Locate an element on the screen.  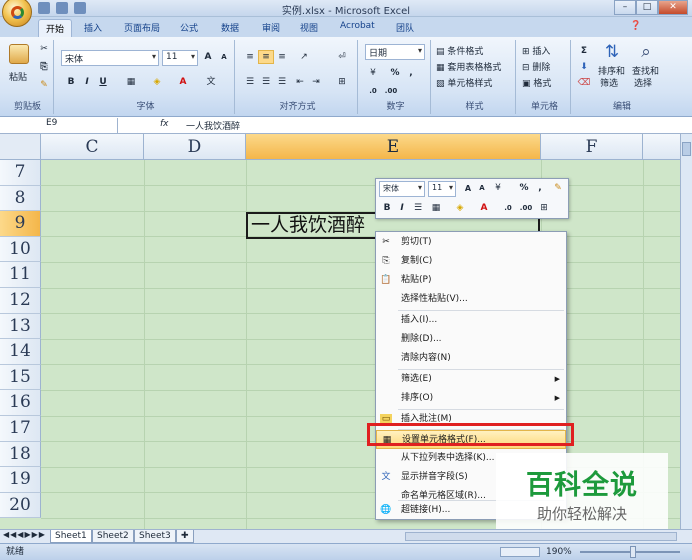
tab-home: 开始 is located at coordinates (55, 28).